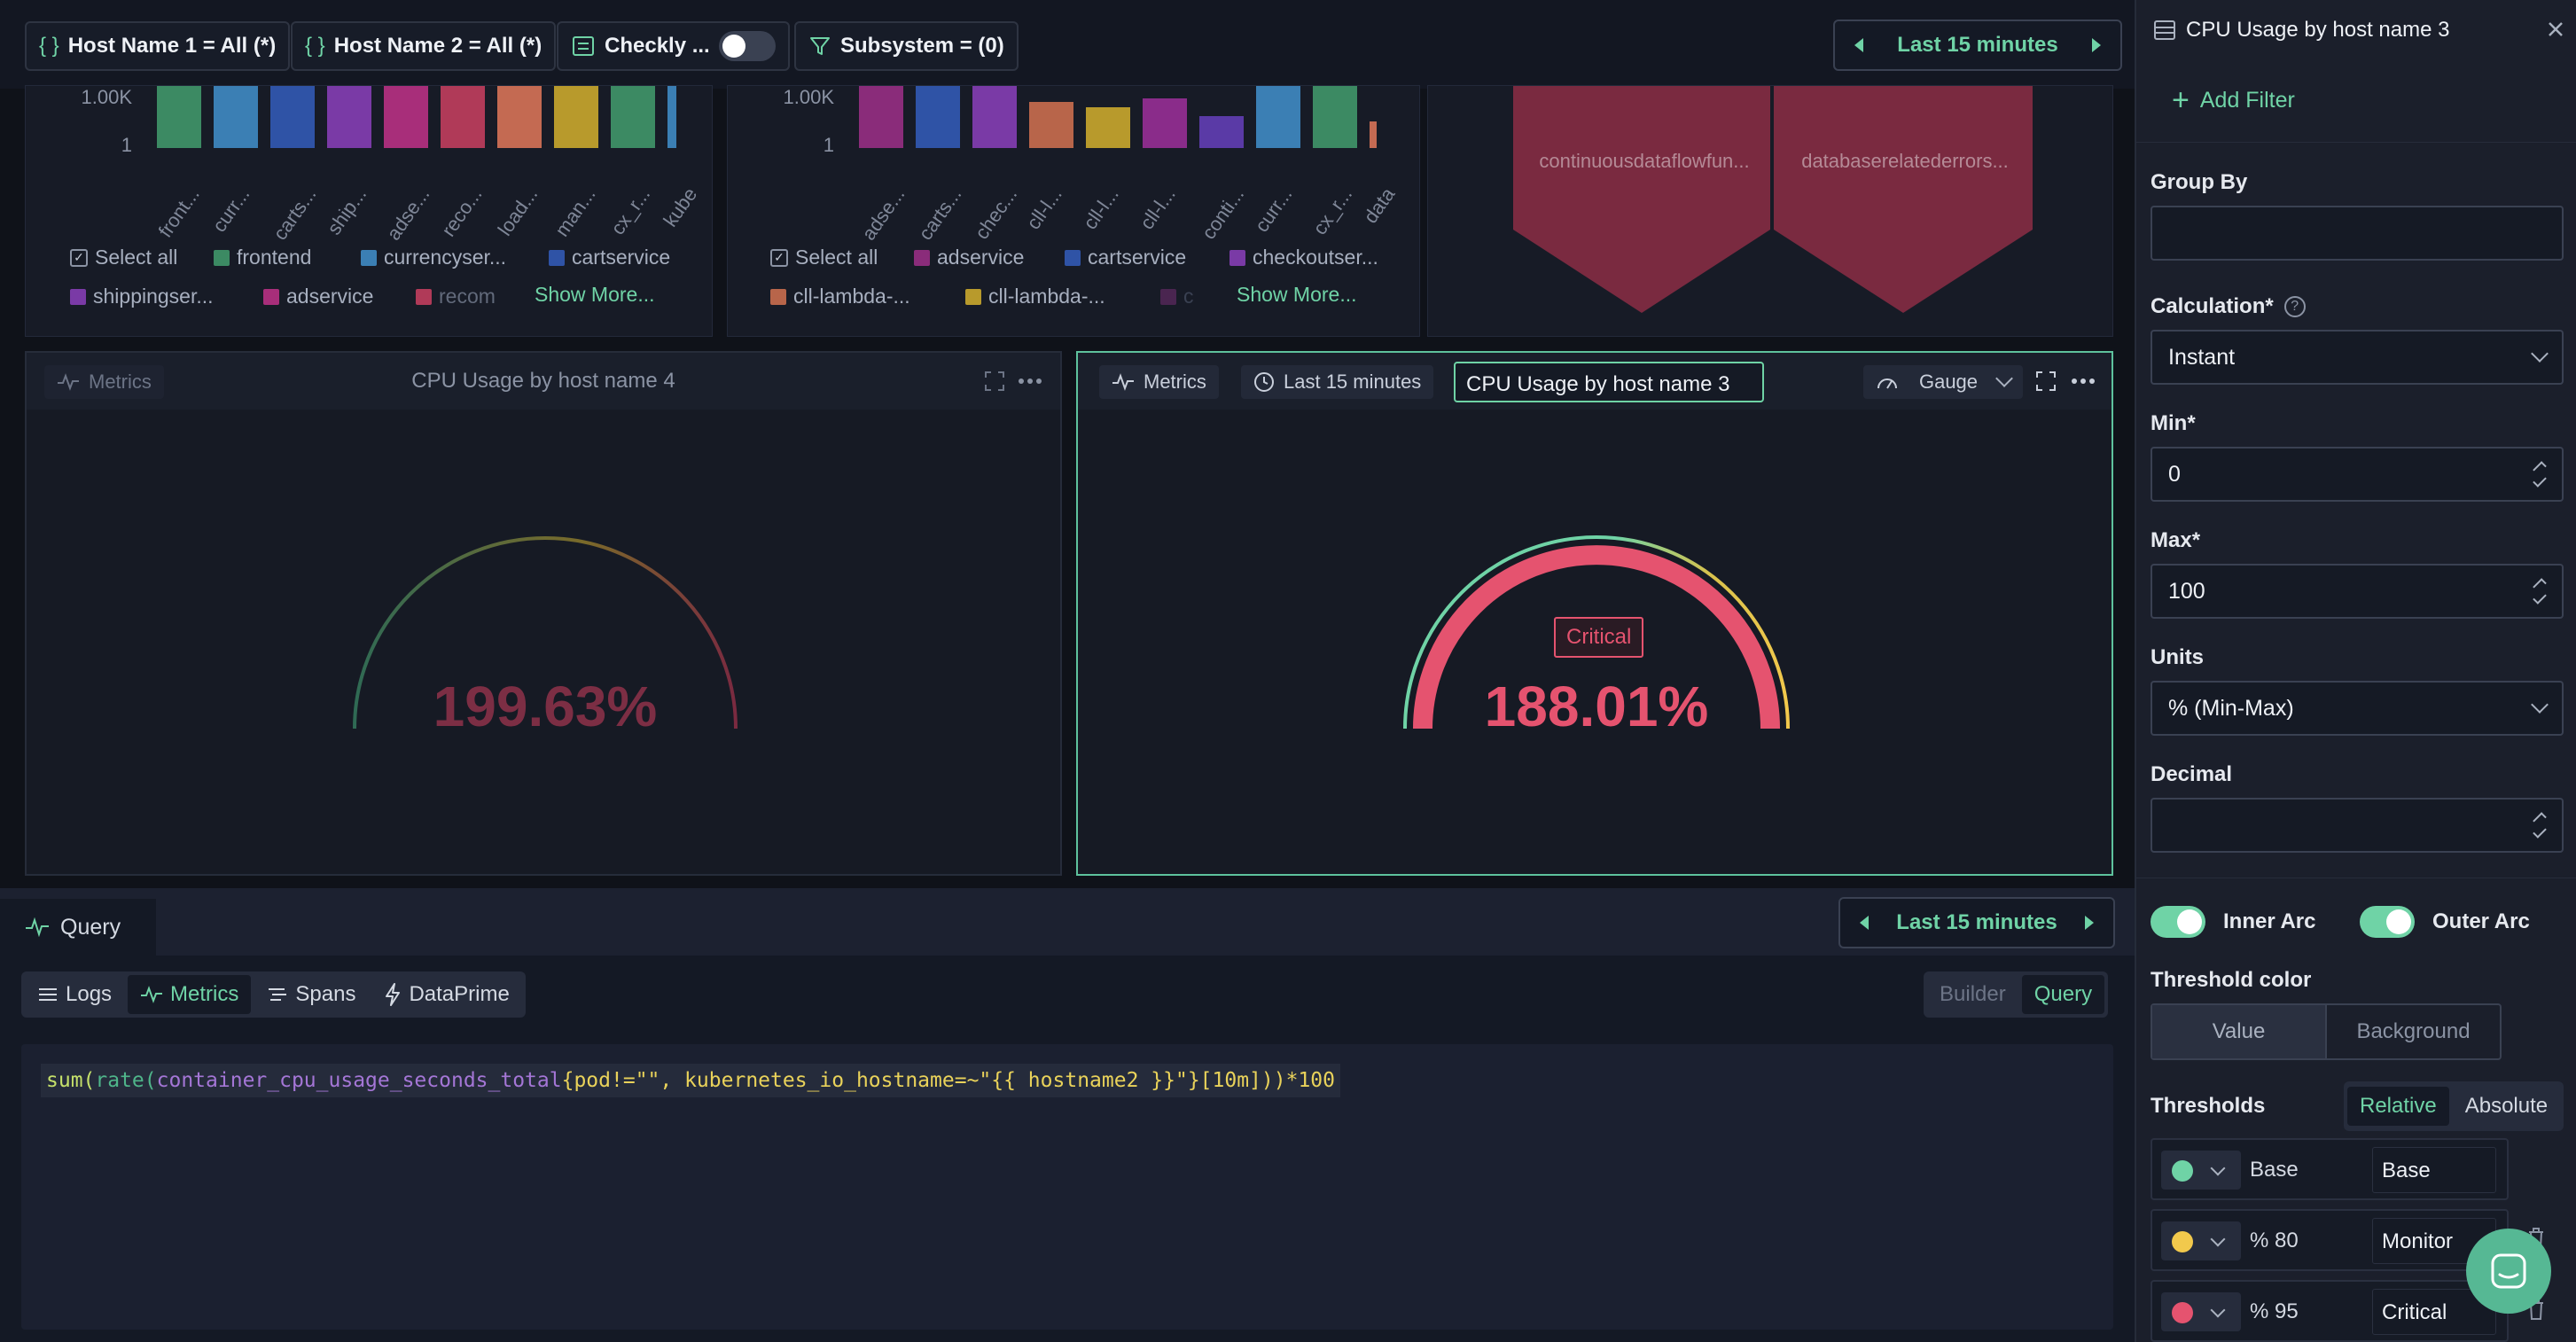  I want to click on panel-title-input: CPU Usage by host name 3, so click(1609, 382).